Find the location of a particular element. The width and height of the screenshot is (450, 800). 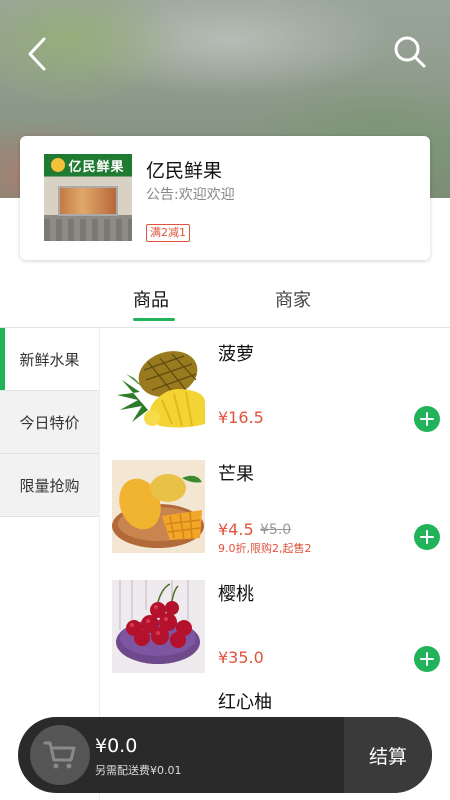

store-info-card: 亿民鲜果 亿民鲜果 公告:欢迎欢迎 满2减1 is located at coordinates (225, 198).